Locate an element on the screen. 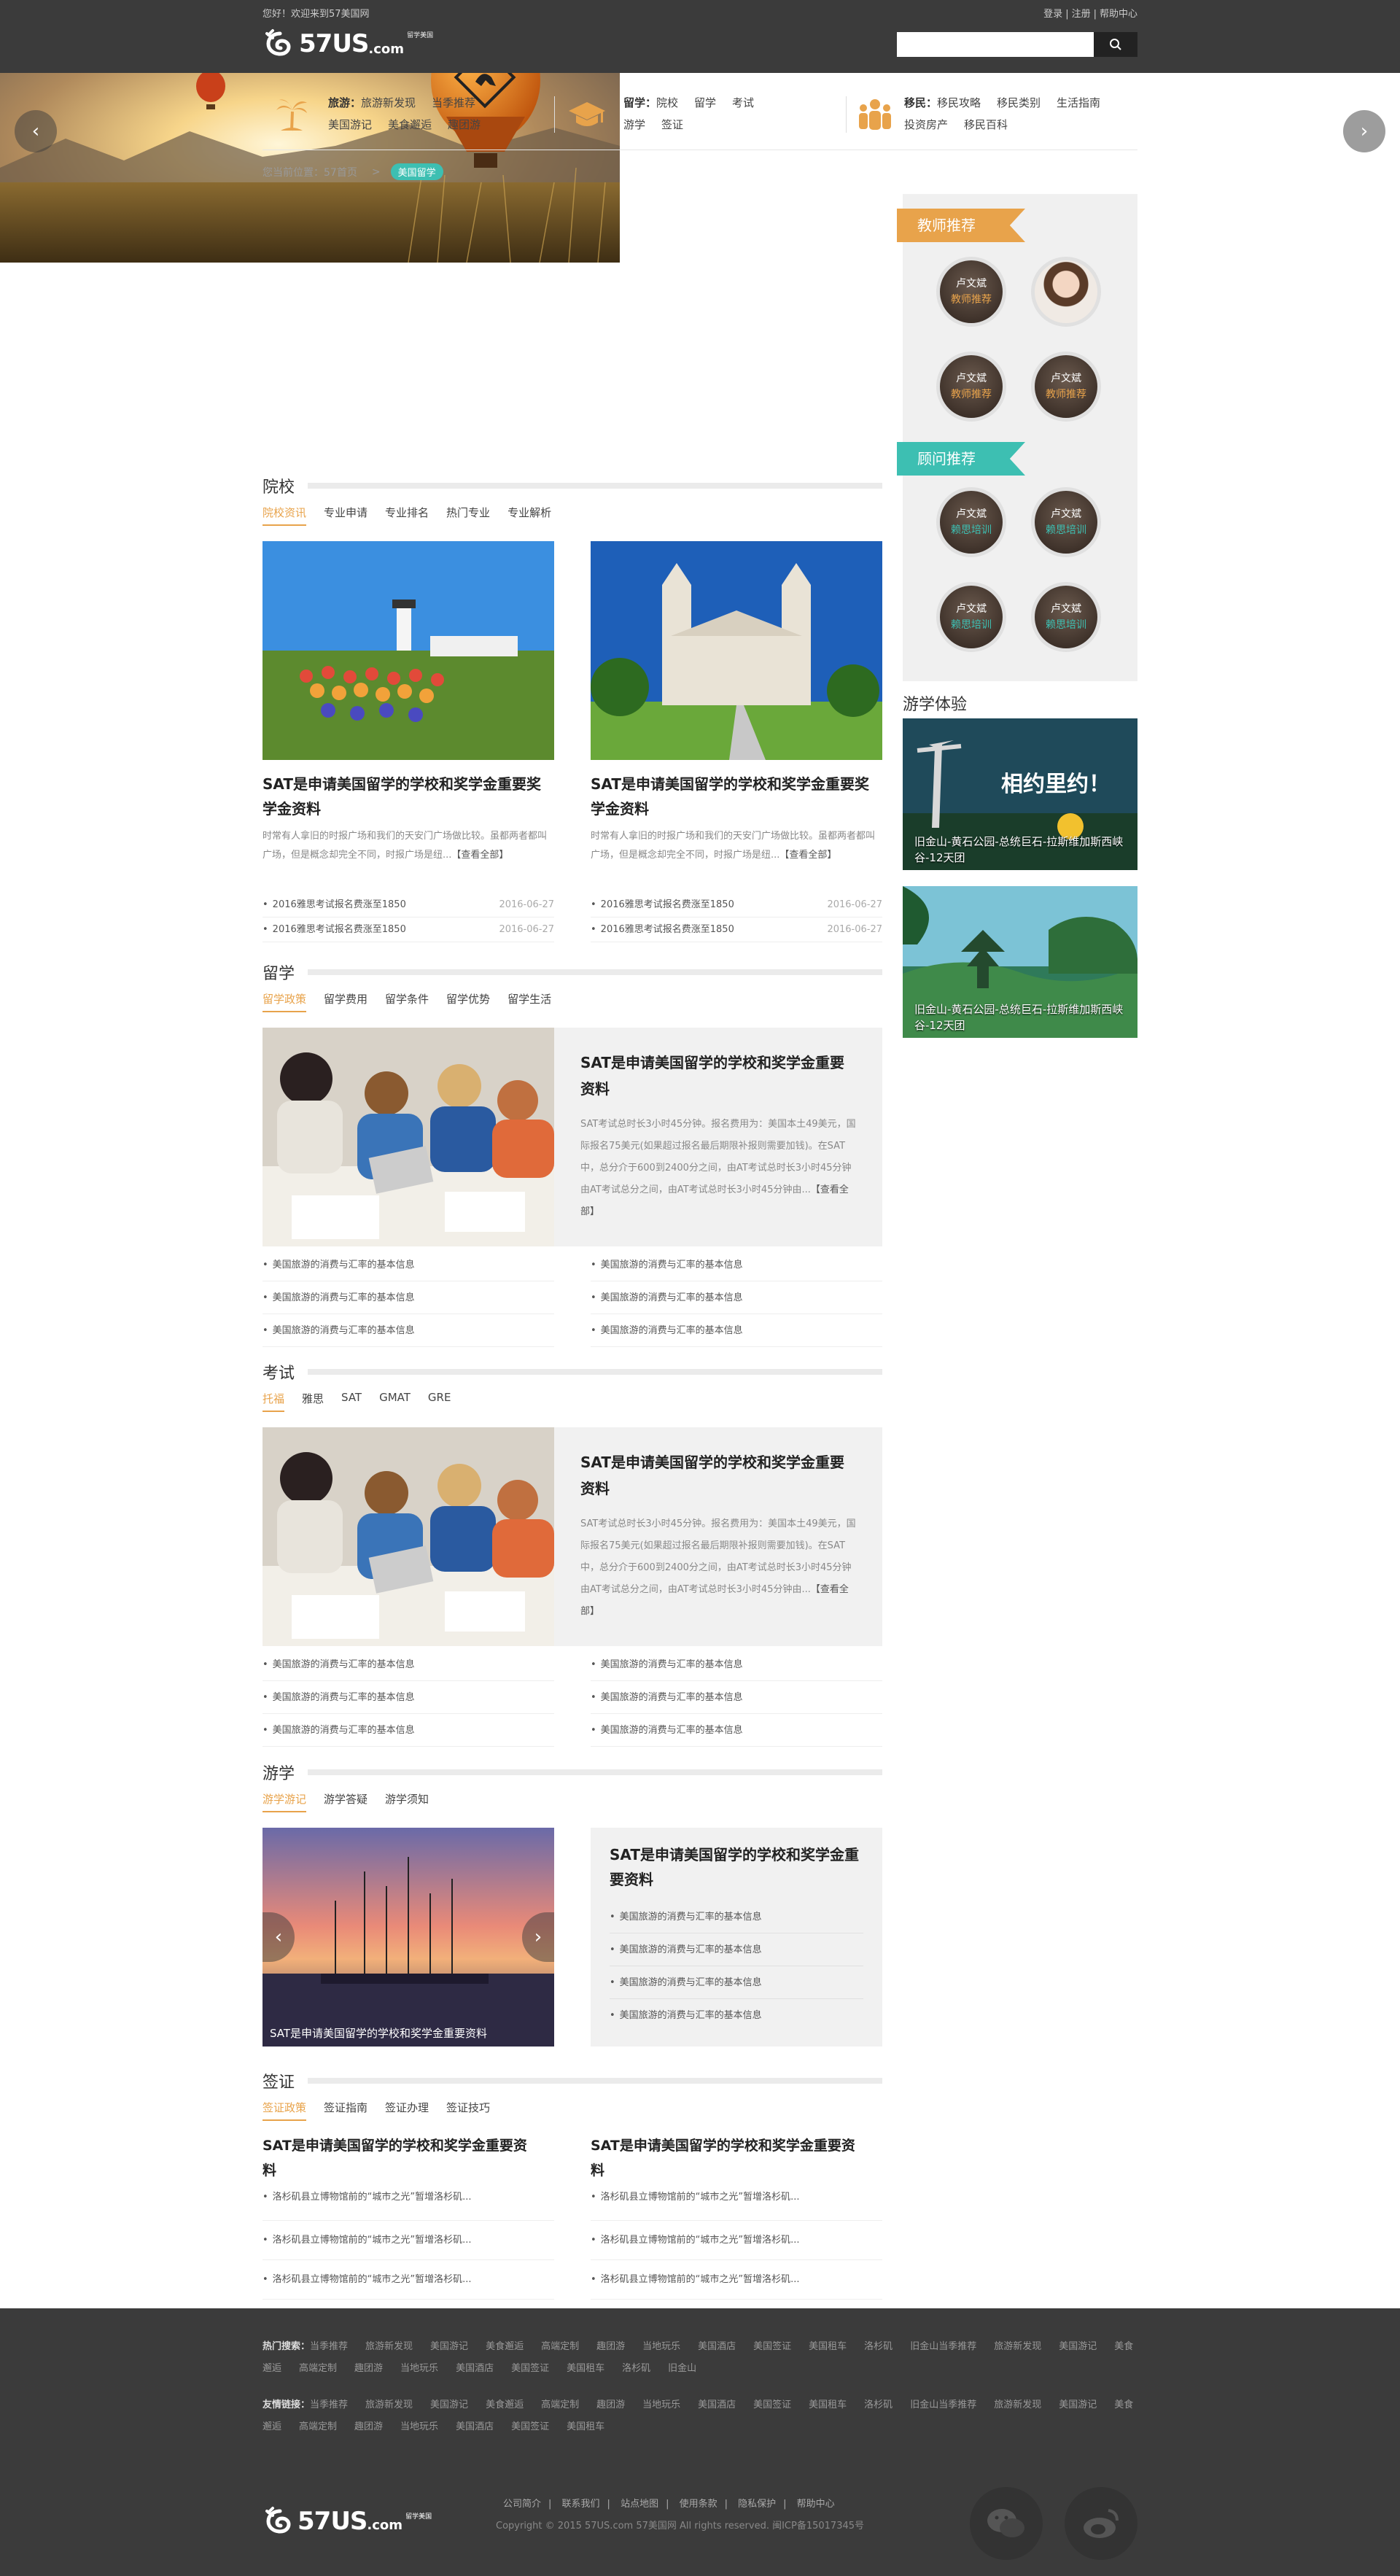  tab-study-cost: 留学费用 is located at coordinates (346, 1002).